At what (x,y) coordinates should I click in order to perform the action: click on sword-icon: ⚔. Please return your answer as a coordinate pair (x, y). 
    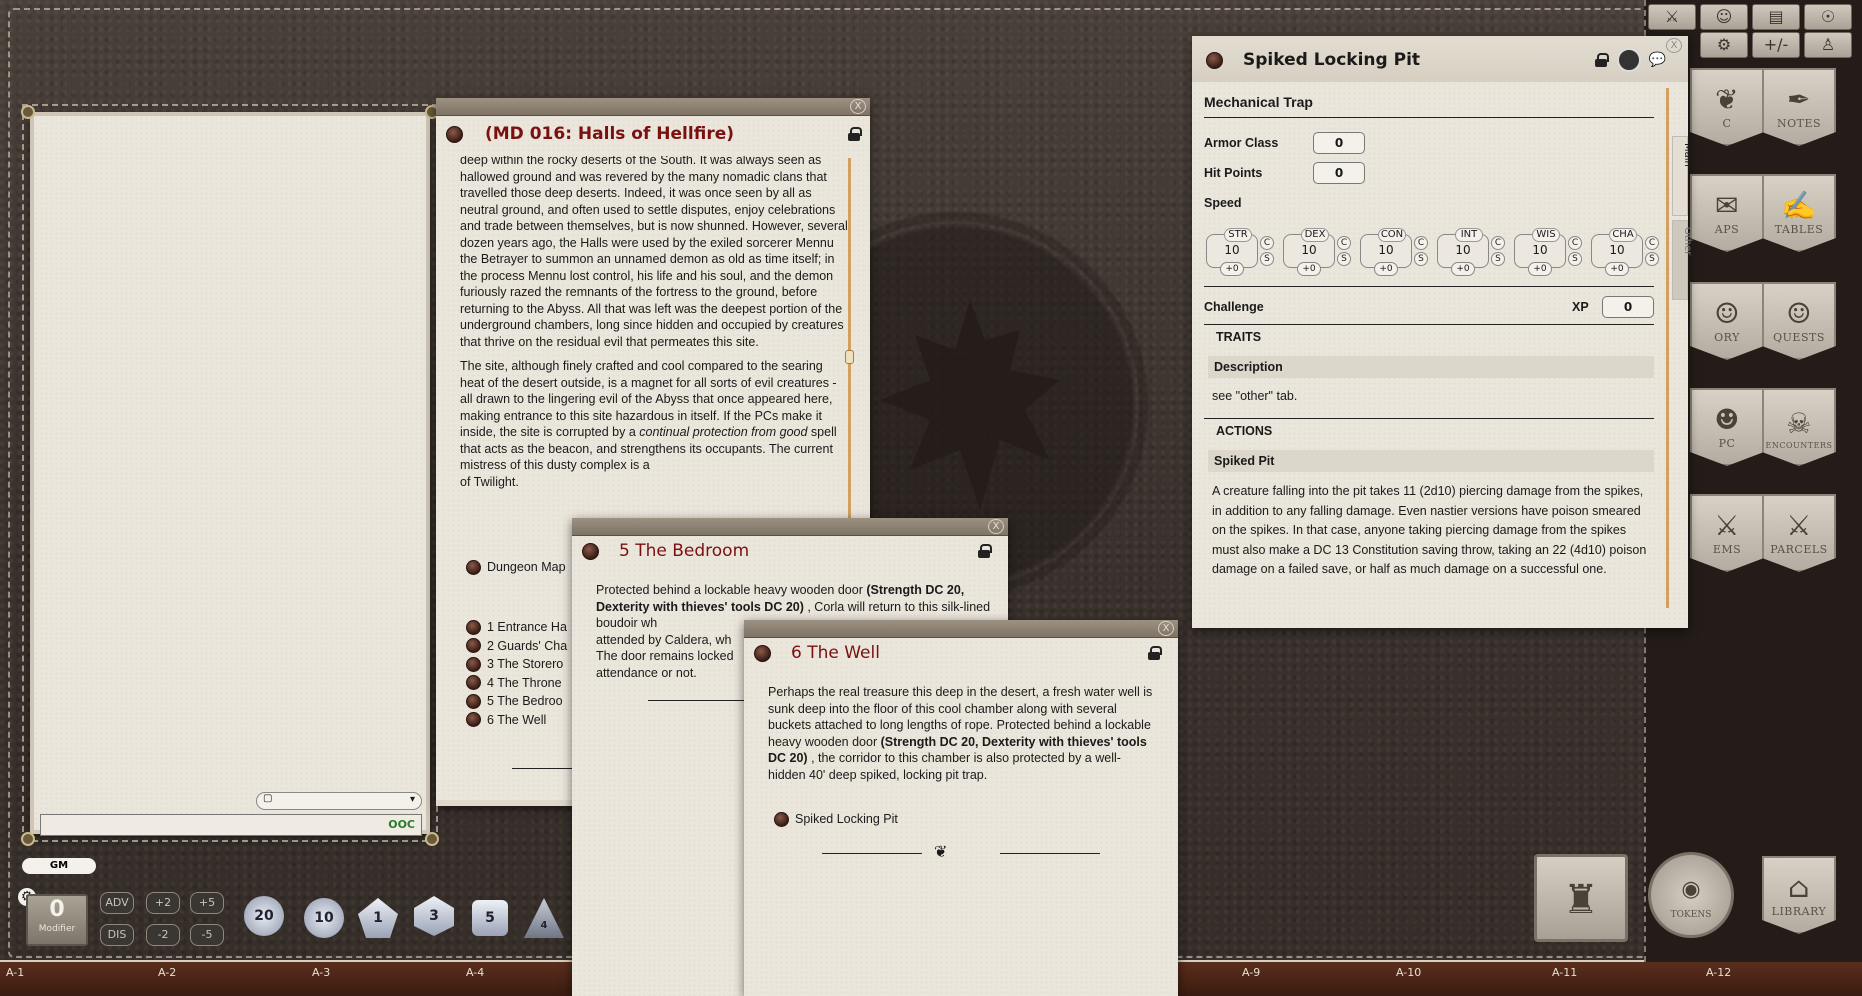
    Looking at the image, I should click on (1727, 525).